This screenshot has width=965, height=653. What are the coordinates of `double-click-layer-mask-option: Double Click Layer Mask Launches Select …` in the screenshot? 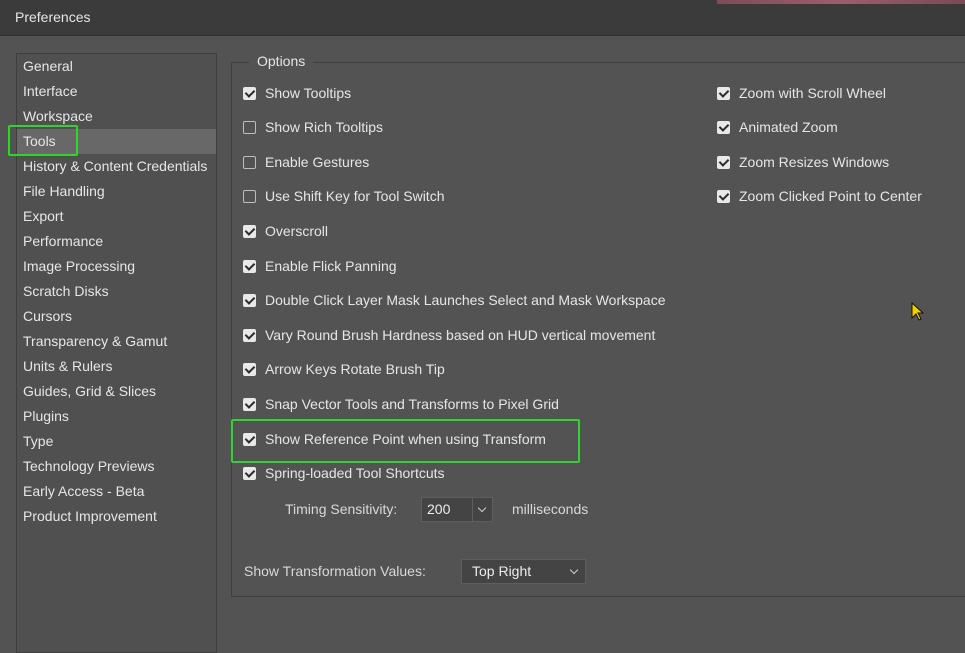 It's located at (454, 300).